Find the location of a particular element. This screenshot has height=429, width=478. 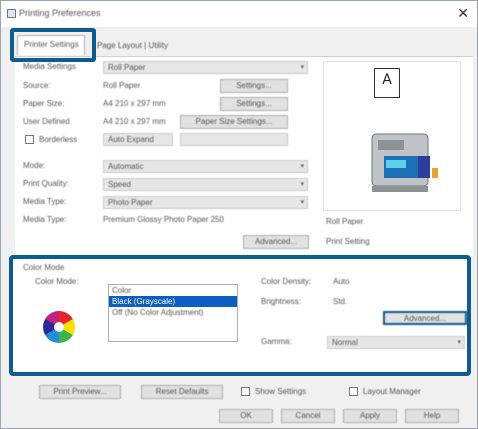

printer-app-icon is located at coordinates (11, 13).